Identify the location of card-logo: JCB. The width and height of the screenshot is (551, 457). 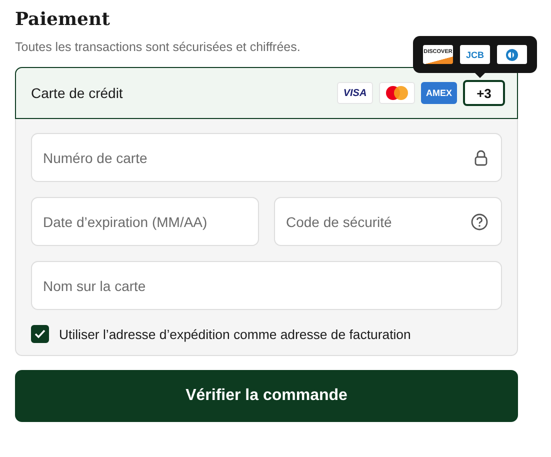
(475, 54).